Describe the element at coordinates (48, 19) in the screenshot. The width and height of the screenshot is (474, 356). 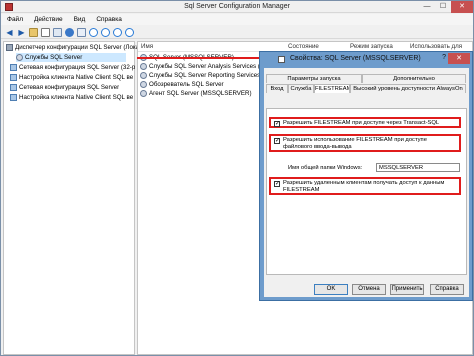
I see `menu-action: Действие` at that location.